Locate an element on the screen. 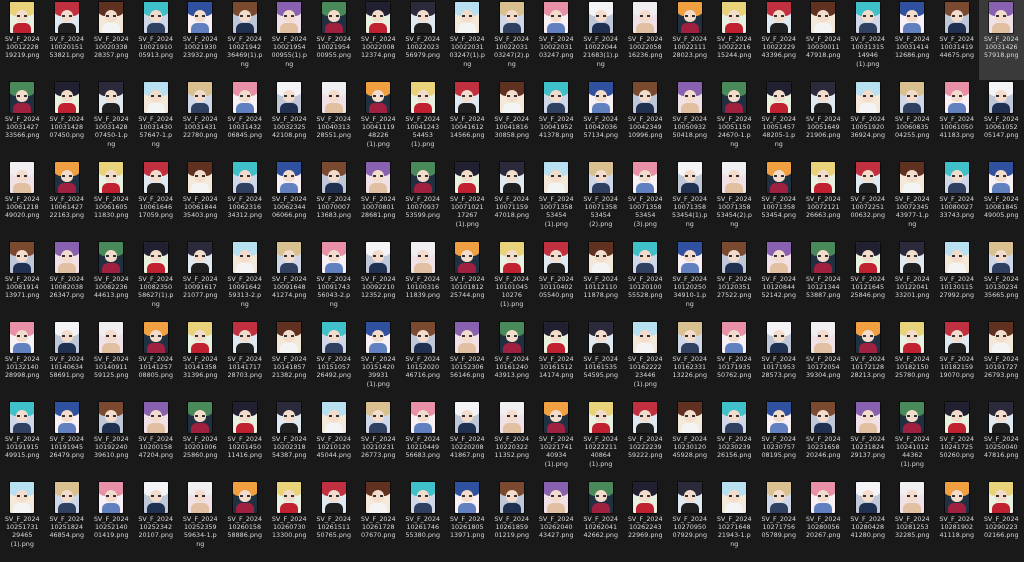  file-item: SV_F_2024 10251824 46854.png is located at coordinates (67, 520).